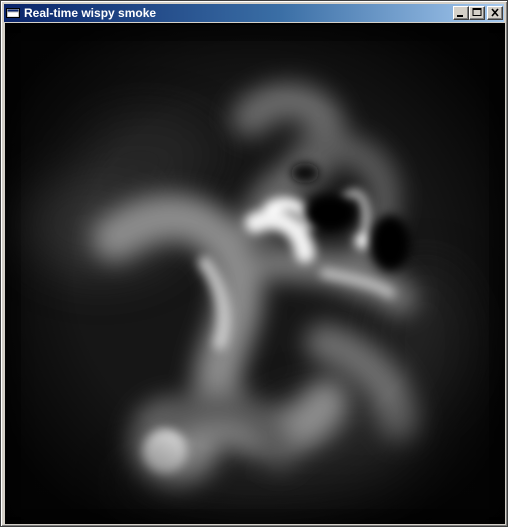 This screenshot has height=527, width=508. I want to click on maximize-button, so click(477, 13).